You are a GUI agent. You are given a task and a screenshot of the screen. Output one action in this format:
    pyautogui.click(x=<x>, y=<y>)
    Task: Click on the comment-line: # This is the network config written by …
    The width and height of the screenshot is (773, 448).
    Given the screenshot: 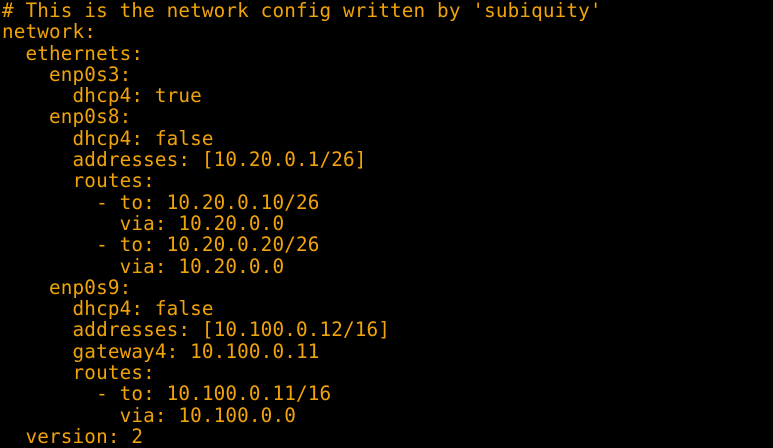 What is the action you would take?
    pyautogui.click(x=302, y=11)
    